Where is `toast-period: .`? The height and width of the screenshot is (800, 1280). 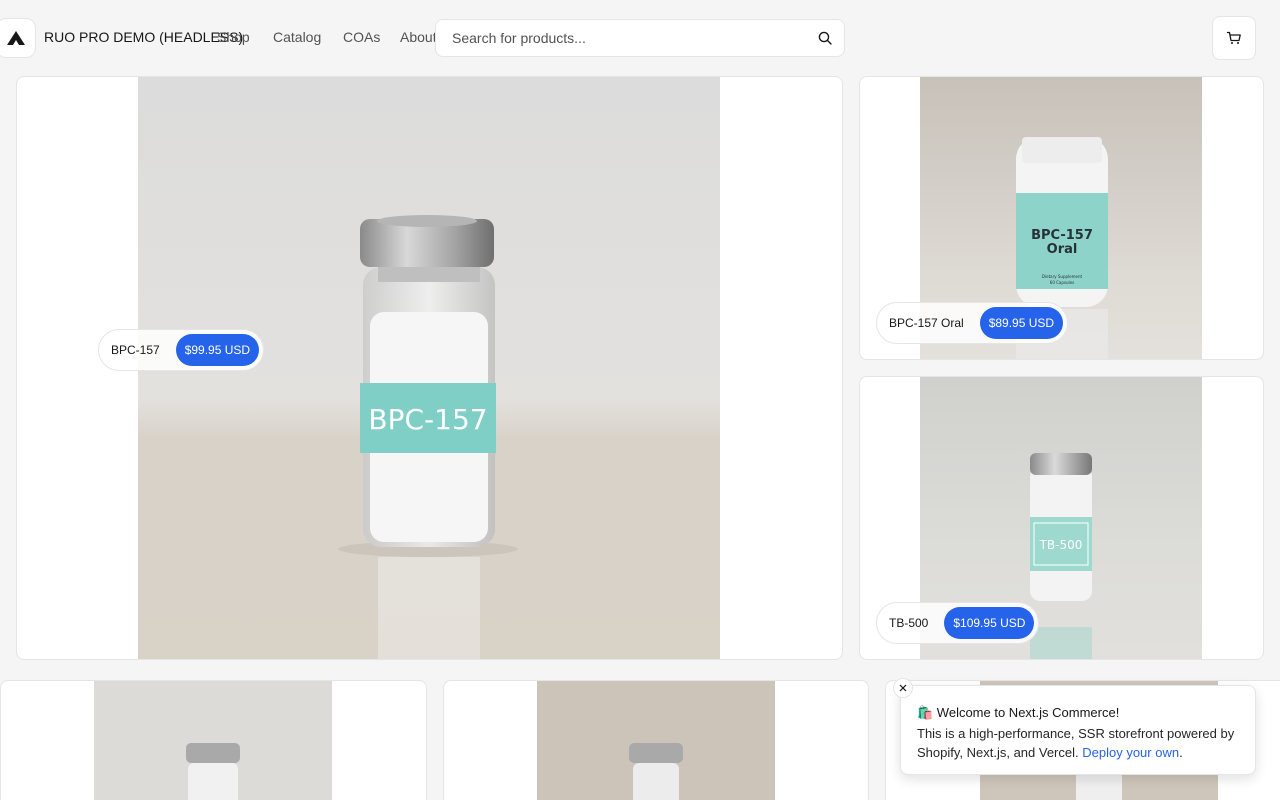
toast-period: . is located at coordinates (1181, 752).